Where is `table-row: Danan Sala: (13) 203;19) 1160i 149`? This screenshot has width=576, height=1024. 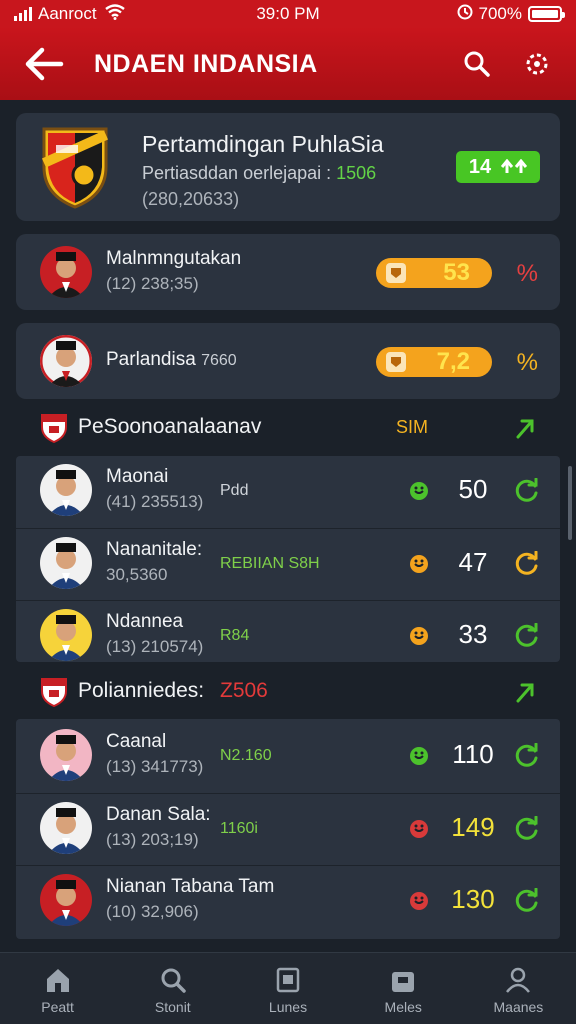
table-row: Danan Sala: (13) 203;19) 1160i 149 is located at coordinates (288, 827).